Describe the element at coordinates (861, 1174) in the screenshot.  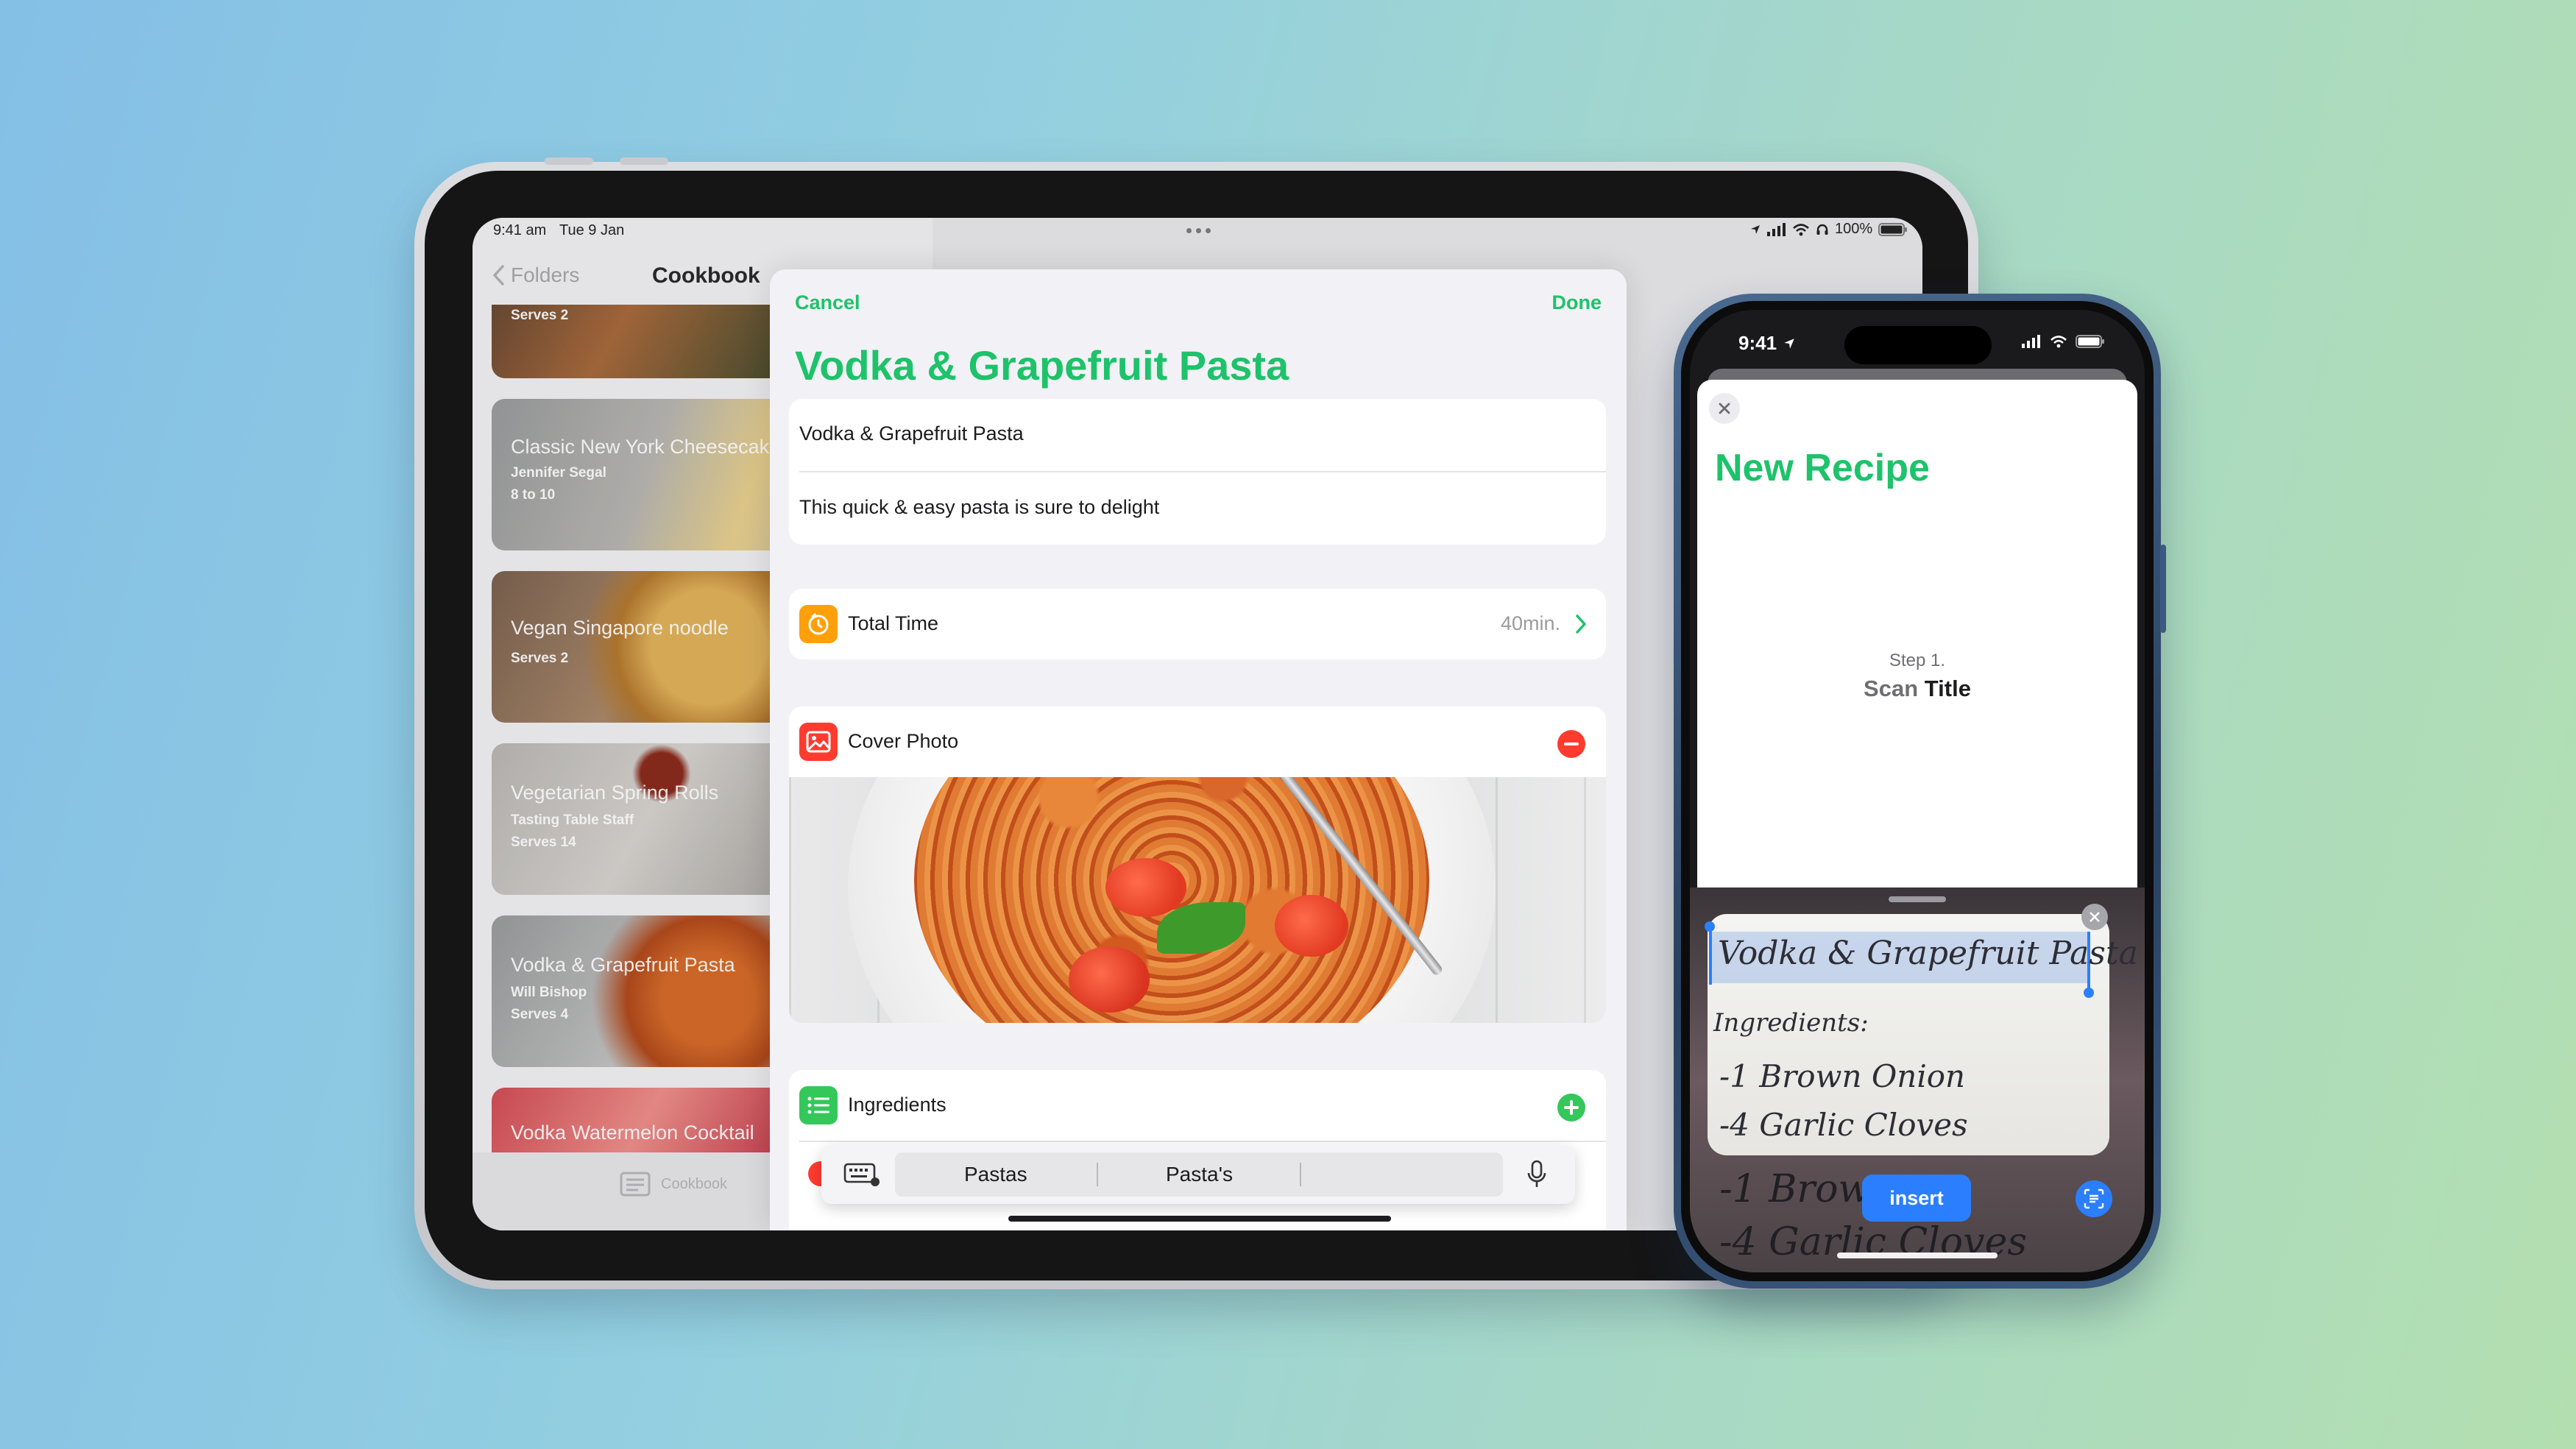
I see `keyboard-icon` at that location.